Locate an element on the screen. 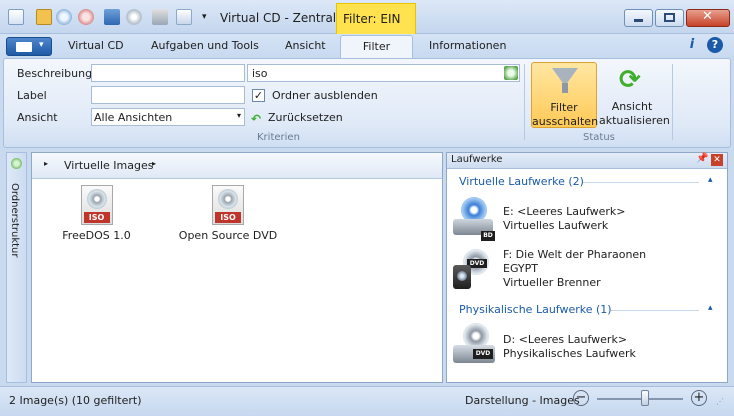 The image size is (734, 416). bd-badge: BD is located at coordinates (488, 236).